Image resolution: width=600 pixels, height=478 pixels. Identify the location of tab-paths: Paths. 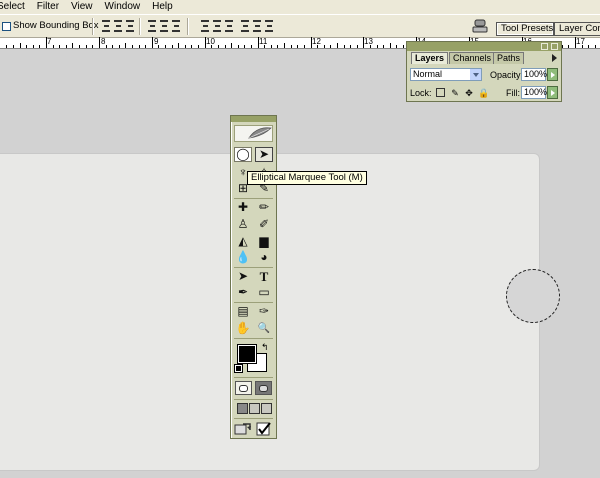
(509, 58).